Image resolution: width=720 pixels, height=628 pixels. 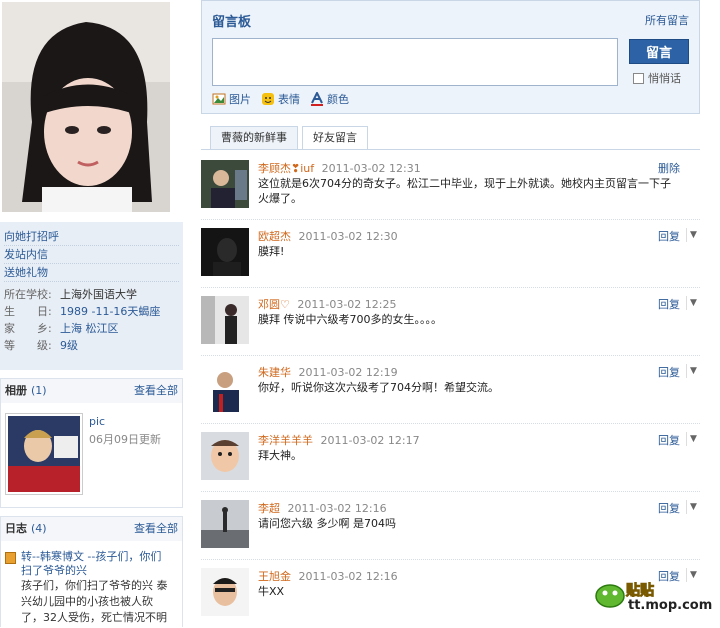 I want to click on info-level: 等 级: 9级, so click(x=91, y=345).